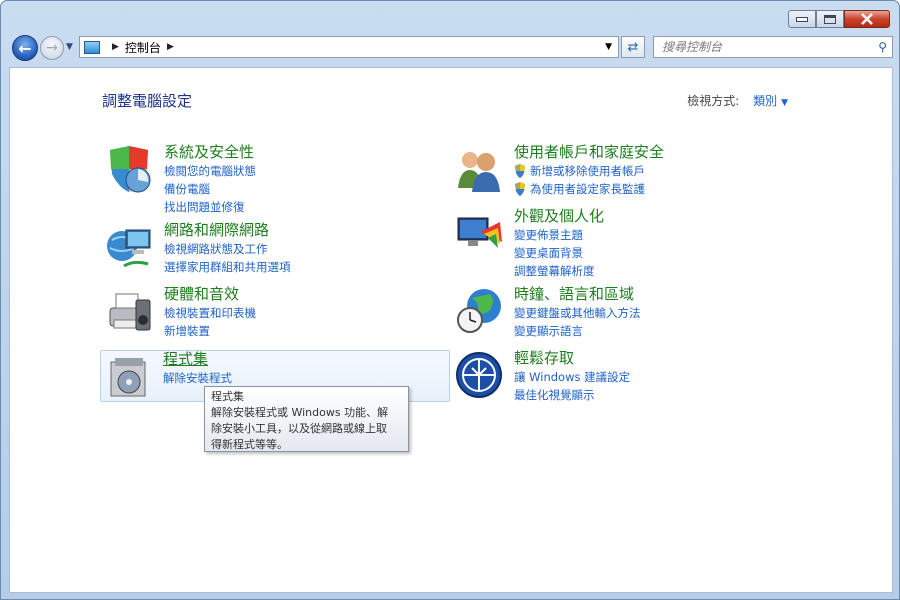 This screenshot has height=600, width=900. What do you see at coordinates (479, 232) in the screenshot?
I see `monitor-palette-icon` at bounding box center [479, 232].